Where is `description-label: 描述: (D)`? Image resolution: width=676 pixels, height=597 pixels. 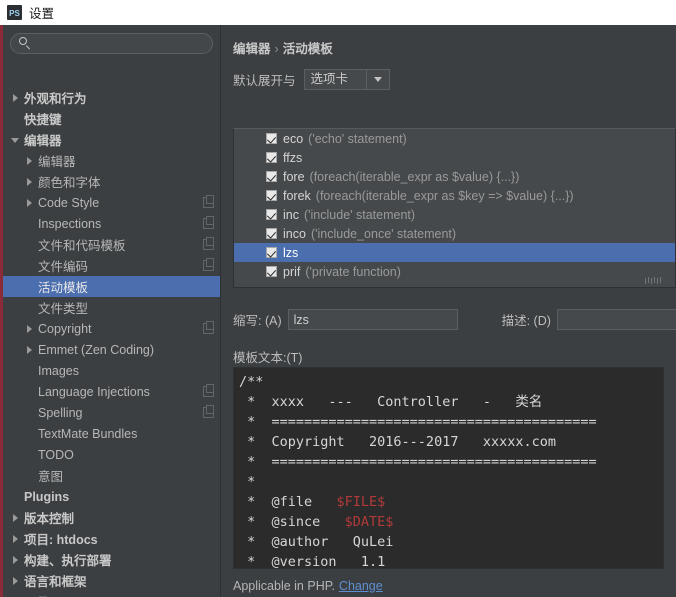 description-label: 描述: (D) is located at coordinates (526, 321).